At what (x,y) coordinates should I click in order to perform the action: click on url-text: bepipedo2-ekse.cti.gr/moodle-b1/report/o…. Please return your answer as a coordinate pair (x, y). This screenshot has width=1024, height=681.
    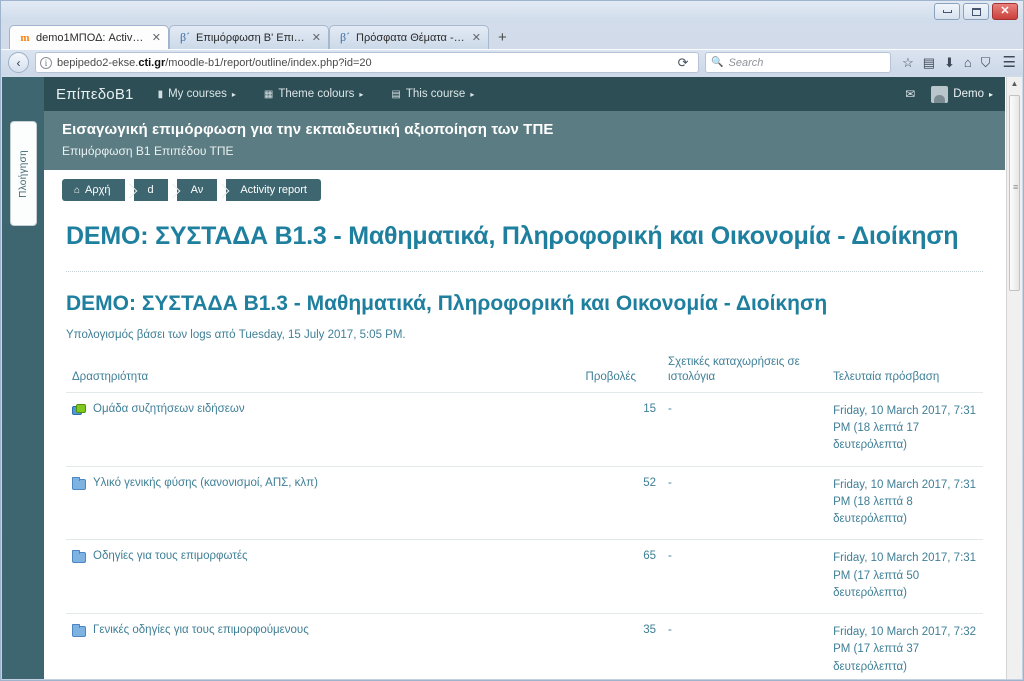
    Looking at the image, I should click on (362, 63).